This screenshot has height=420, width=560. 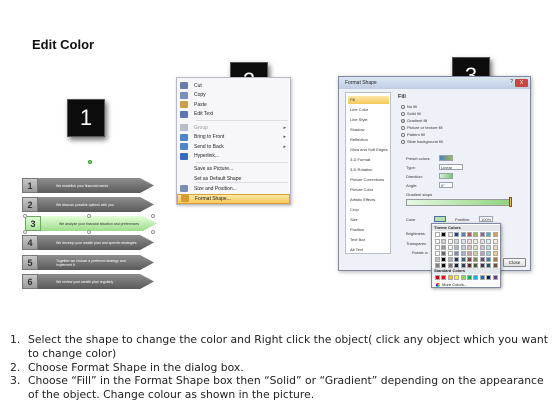 What do you see at coordinates (233, 138) in the screenshot?
I see `menu-item-bring-to-front: Bring to Front ▸` at bounding box center [233, 138].